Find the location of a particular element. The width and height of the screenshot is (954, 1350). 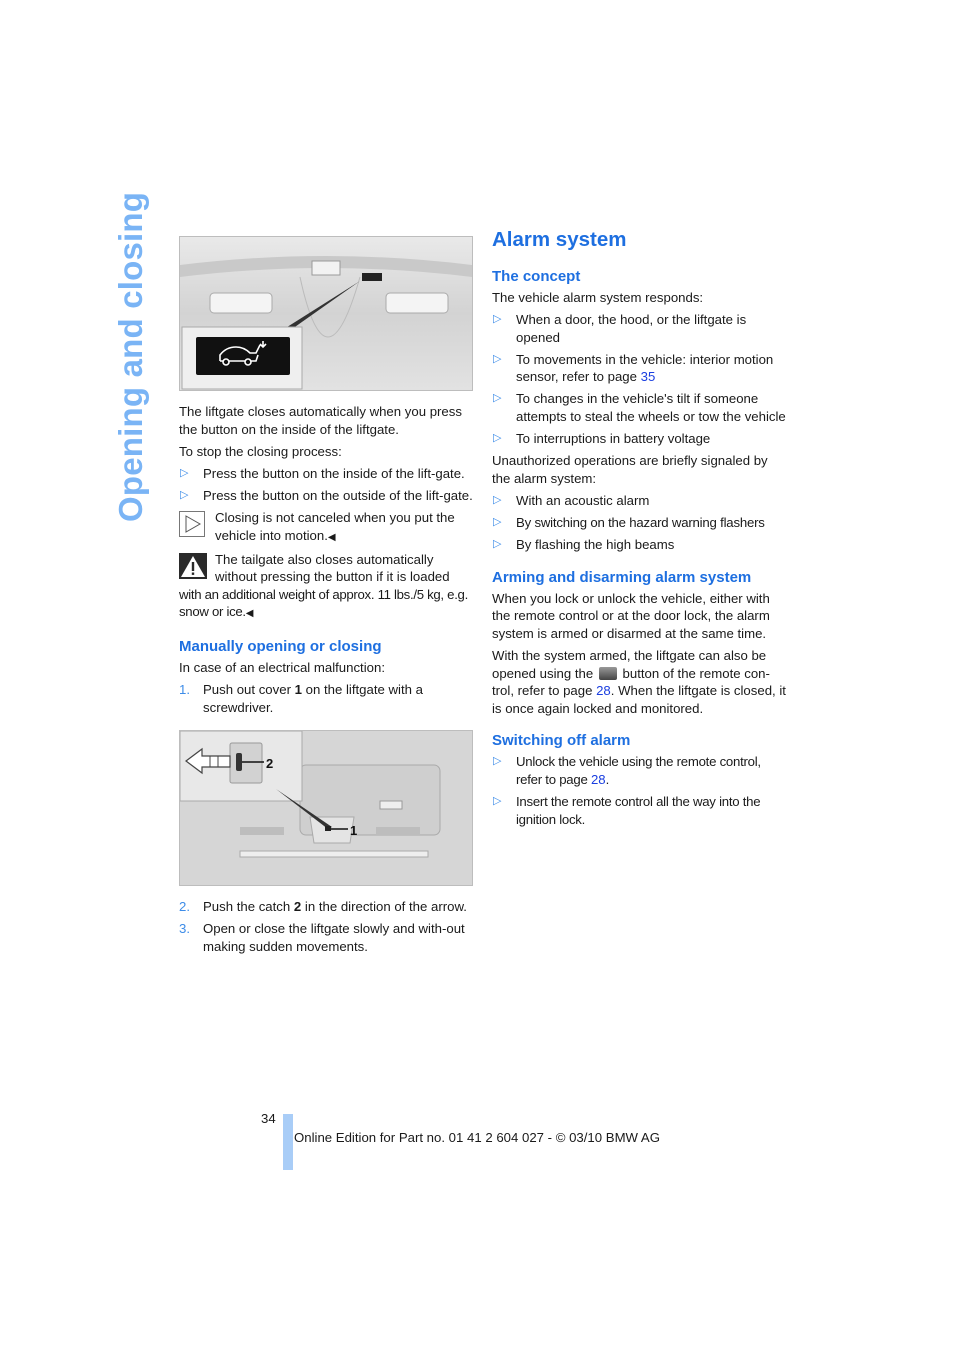

callout-label-2: 2 is located at coordinates (269, 763).